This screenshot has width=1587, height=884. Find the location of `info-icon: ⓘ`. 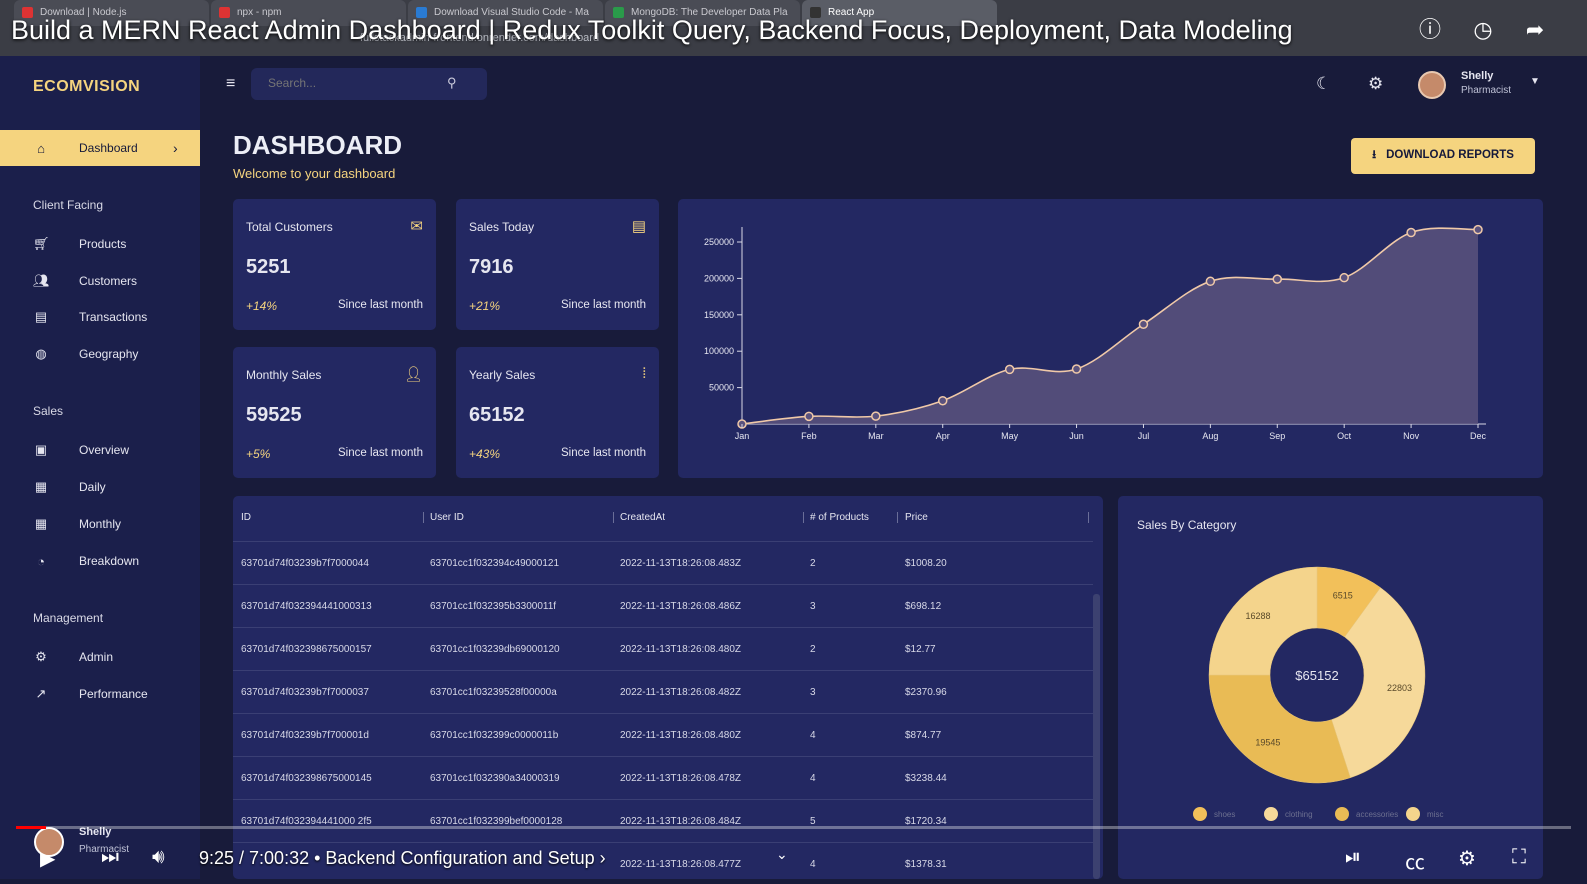

info-icon: ⓘ is located at coordinates (1430, 30).